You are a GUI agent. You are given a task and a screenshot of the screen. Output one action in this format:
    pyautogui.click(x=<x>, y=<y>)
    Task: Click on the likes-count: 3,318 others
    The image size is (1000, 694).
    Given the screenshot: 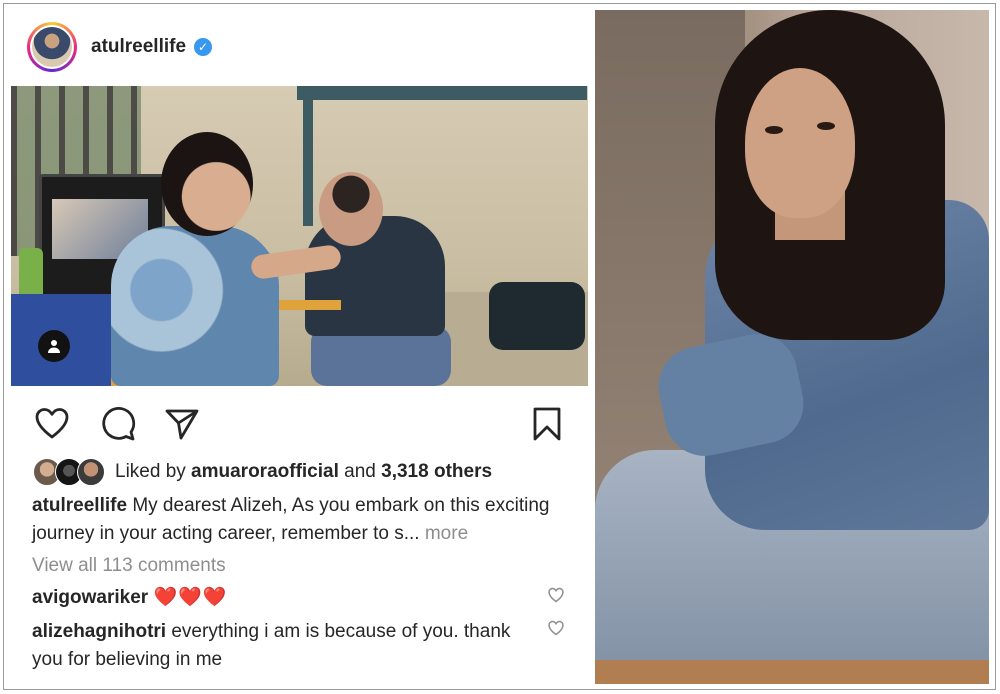 What is the action you would take?
    pyautogui.click(x=436, y=471)
    